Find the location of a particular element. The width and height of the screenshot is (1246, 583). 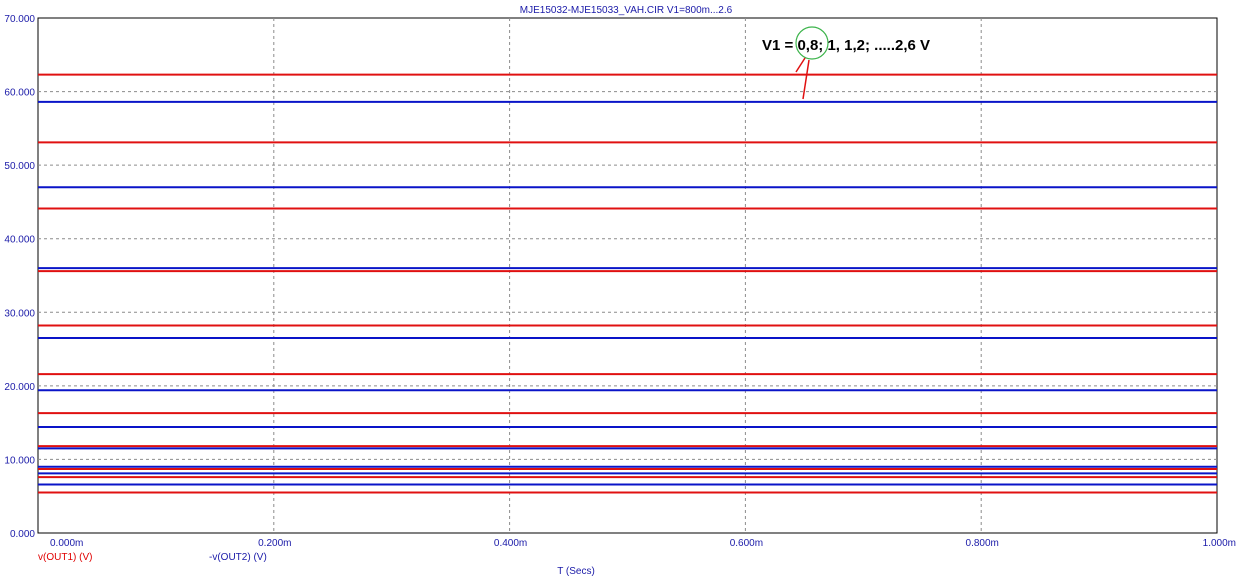

y-tick-label: 50.000 is located at coordinates (19, 166).